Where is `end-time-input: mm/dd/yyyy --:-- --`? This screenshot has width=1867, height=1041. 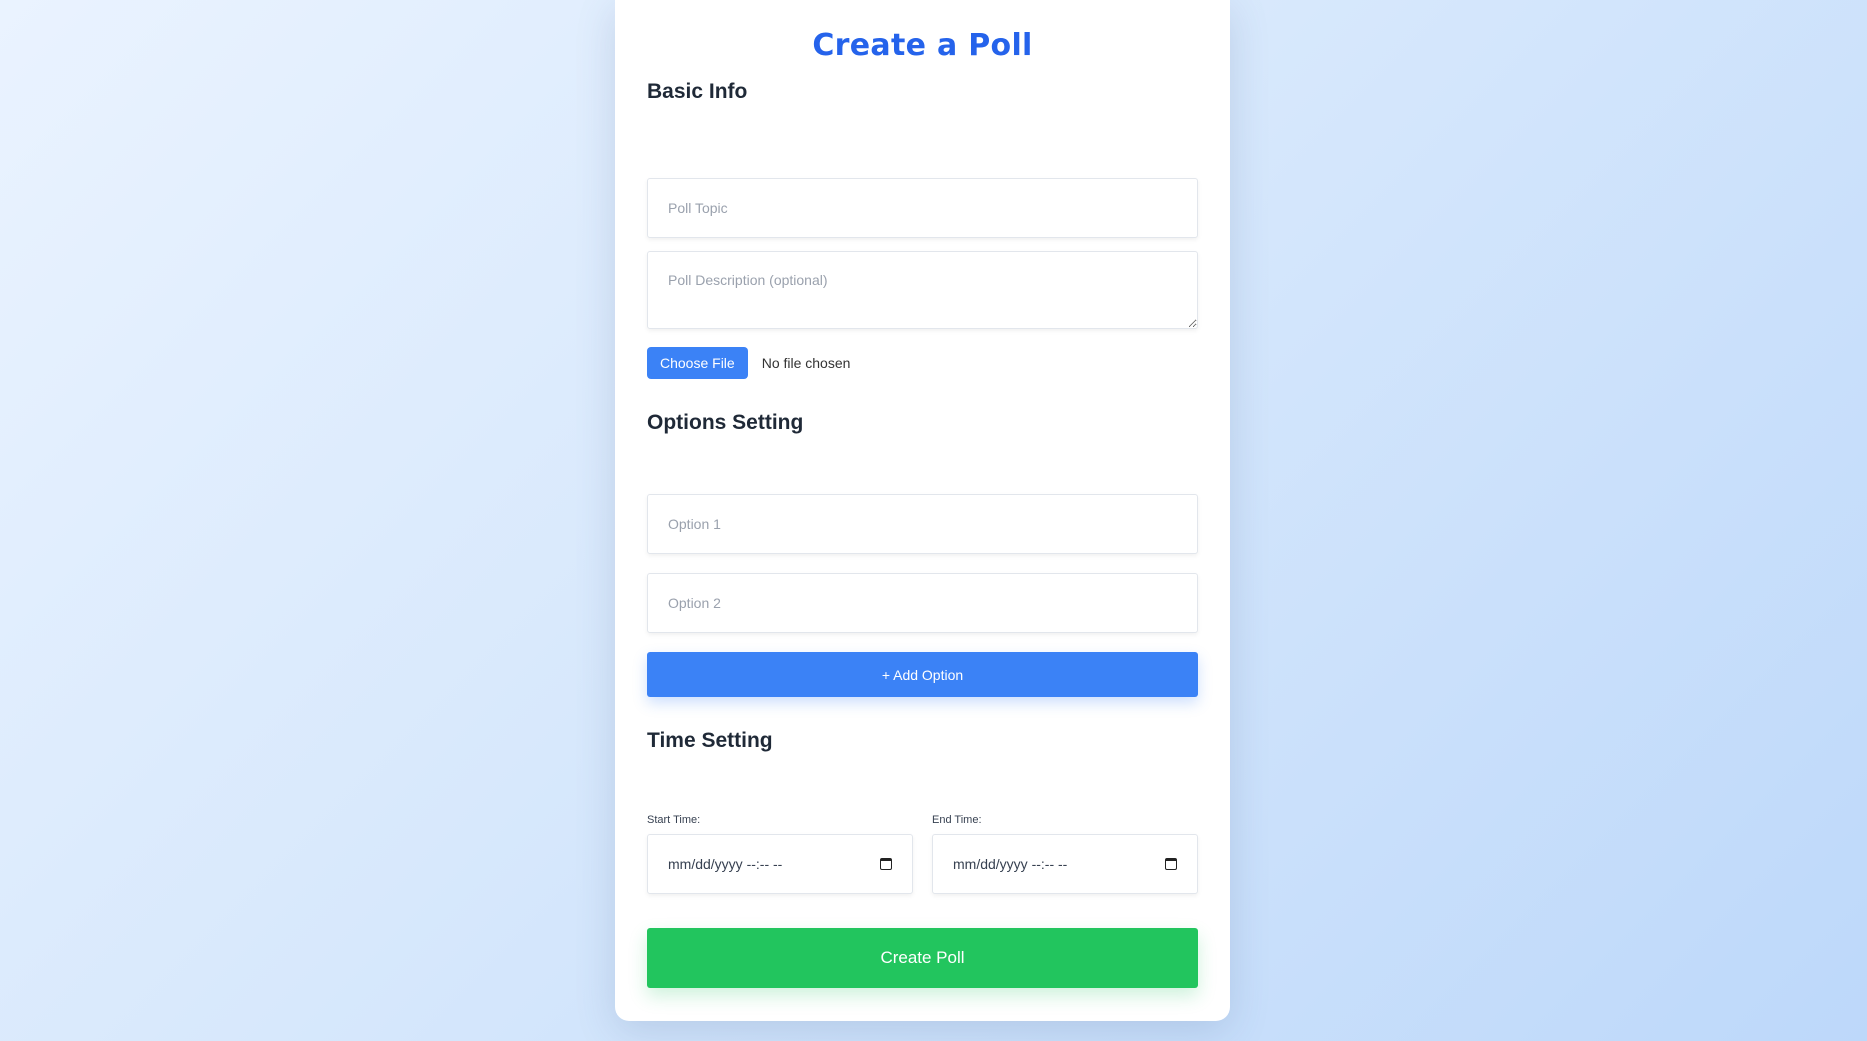 end-time-input: mm/dd/yyyy --:-- -- is located at coordinates (1065, 864).